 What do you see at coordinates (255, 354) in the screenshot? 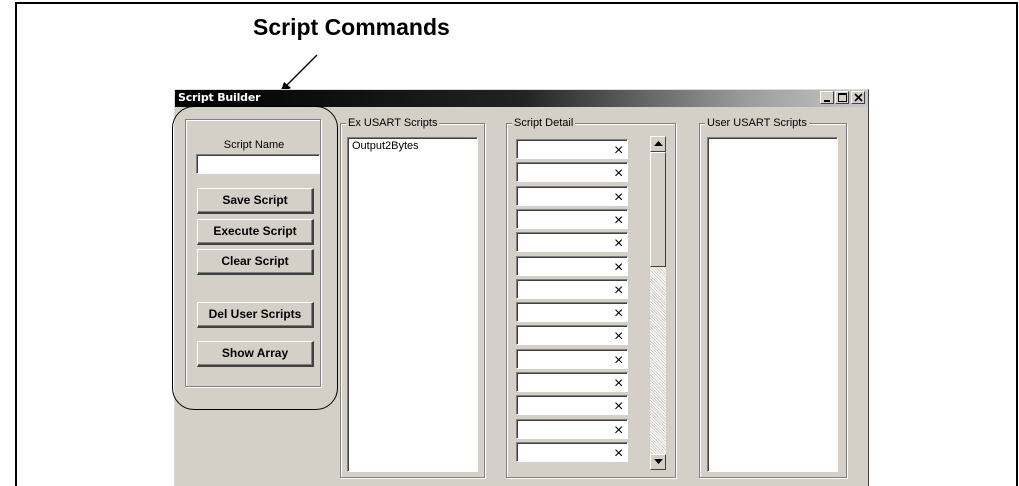
I see `show-array-button: Show Array` at bounding box center [255, 354].